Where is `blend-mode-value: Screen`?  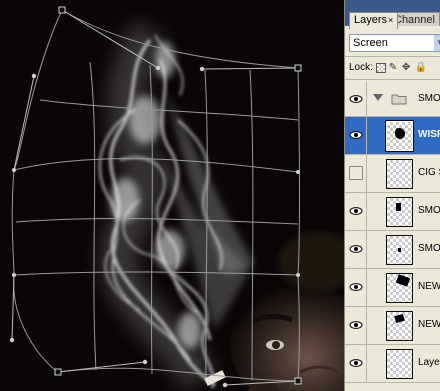 blend-mode-value: Screen is located at coordinates (370, 43).